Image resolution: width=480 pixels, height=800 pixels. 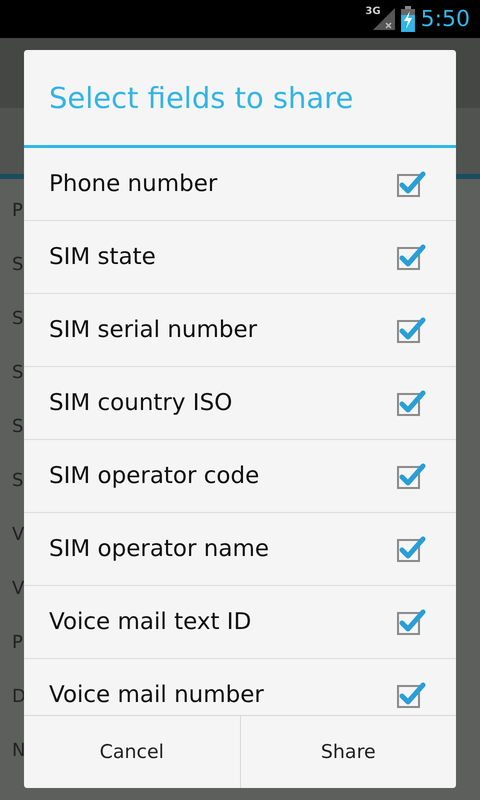 What do you see at coordinates (140, 403) in the screenshot?
I see `field-label: SIM country ISO` at bounding box center [140, 403].